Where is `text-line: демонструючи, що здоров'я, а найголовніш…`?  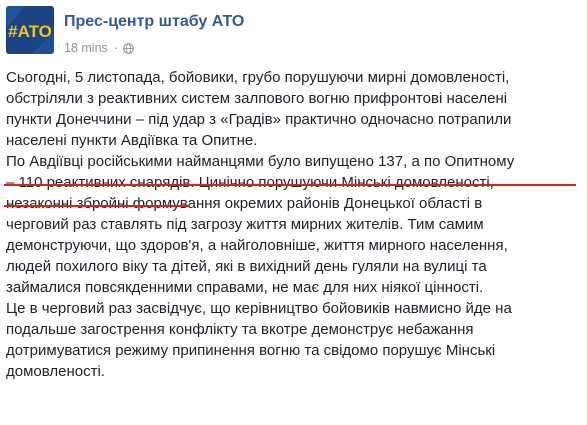 text-line: демонструючи, що здоров'я, а найголовніш… is located at coordinates (257, 245).